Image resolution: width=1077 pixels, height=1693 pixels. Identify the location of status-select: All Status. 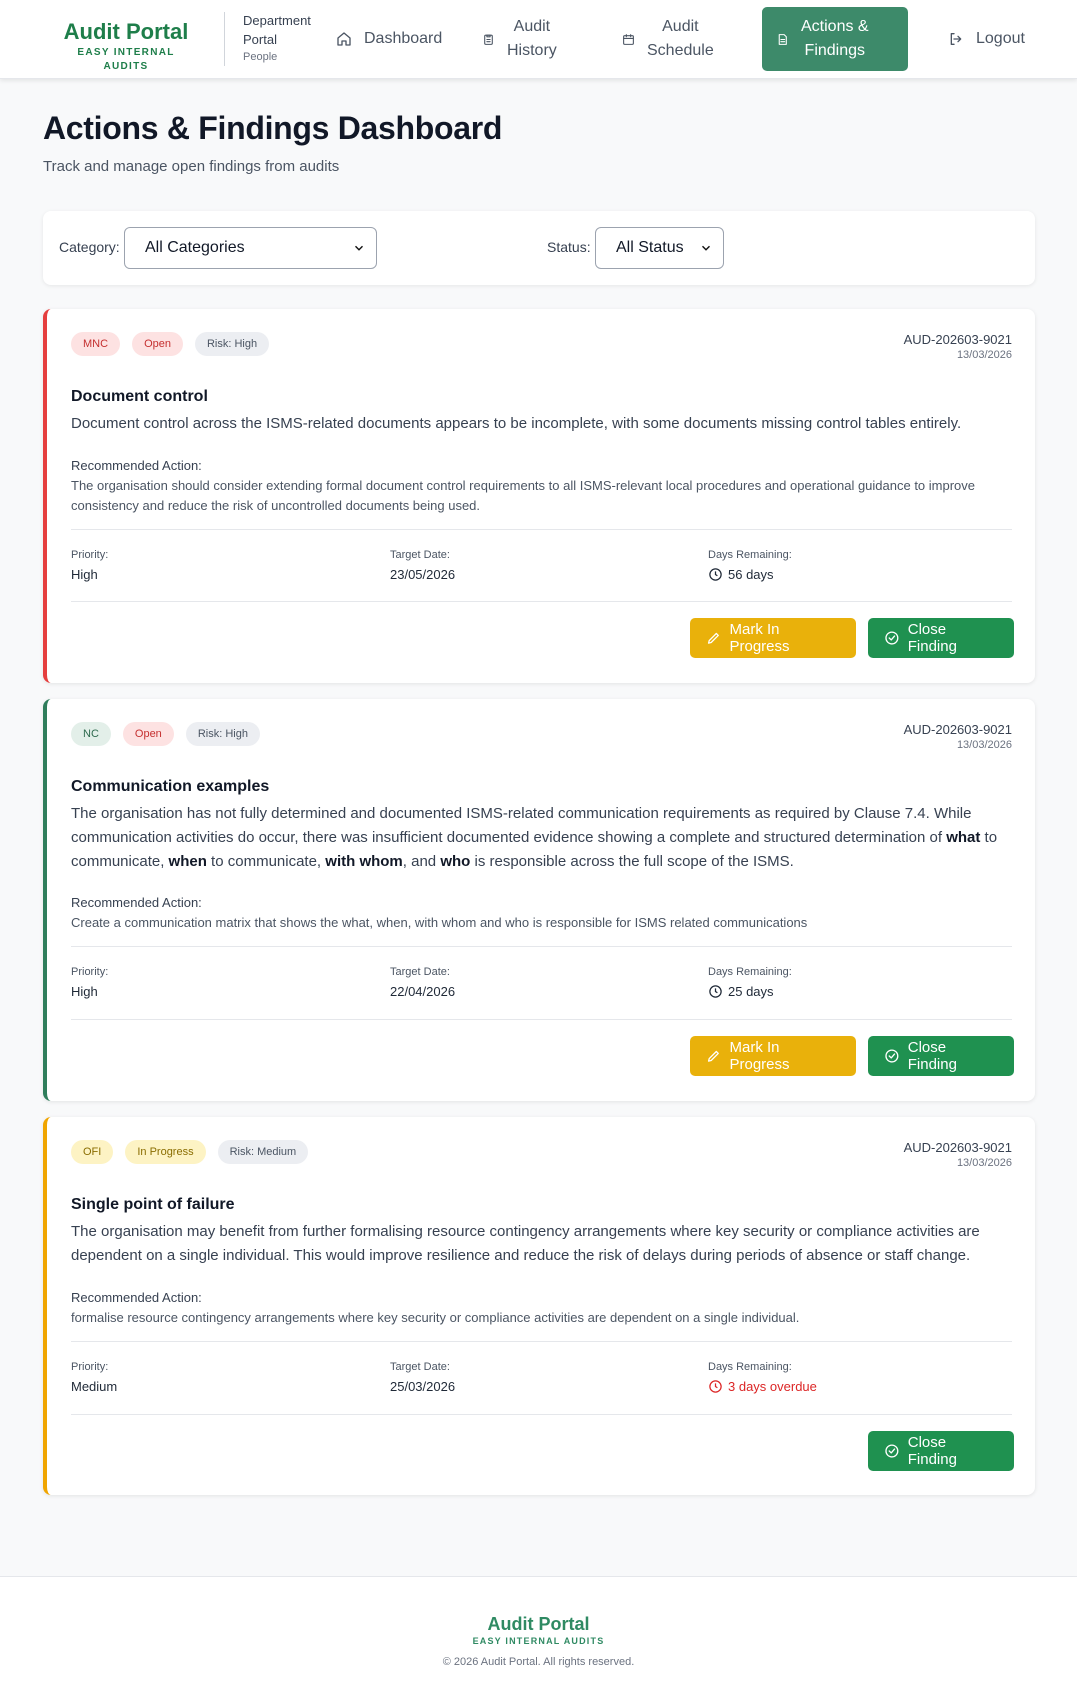
(659, 248).